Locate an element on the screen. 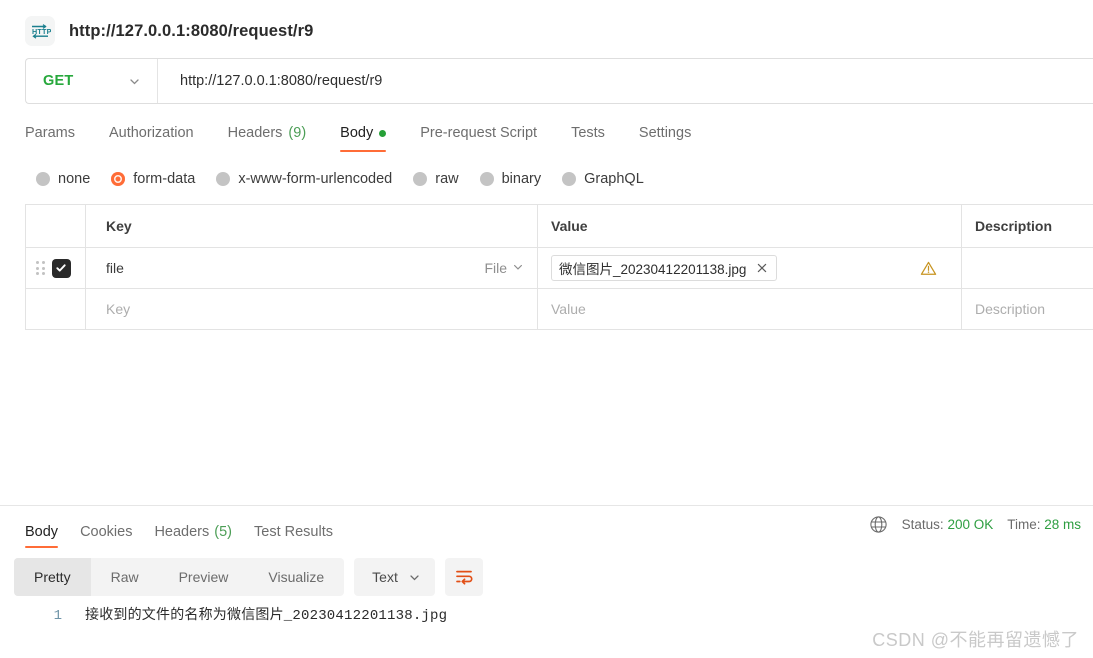 The image size is (1093, 658). row-key-cell: file File is located at coordinates (312, 268).